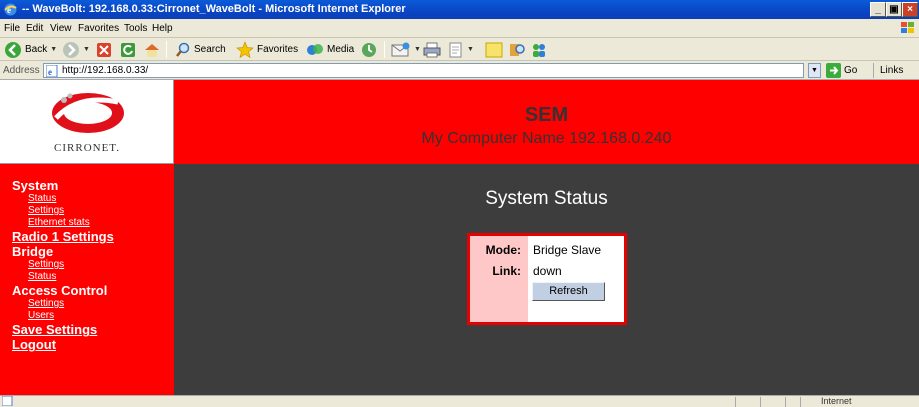 Image resolution: width=919 pixels, height=407 pixels. What do you see at coordinates (166, 49) in the screenshot?
I see `toolbar-separator` at bounding box center [166, 49].